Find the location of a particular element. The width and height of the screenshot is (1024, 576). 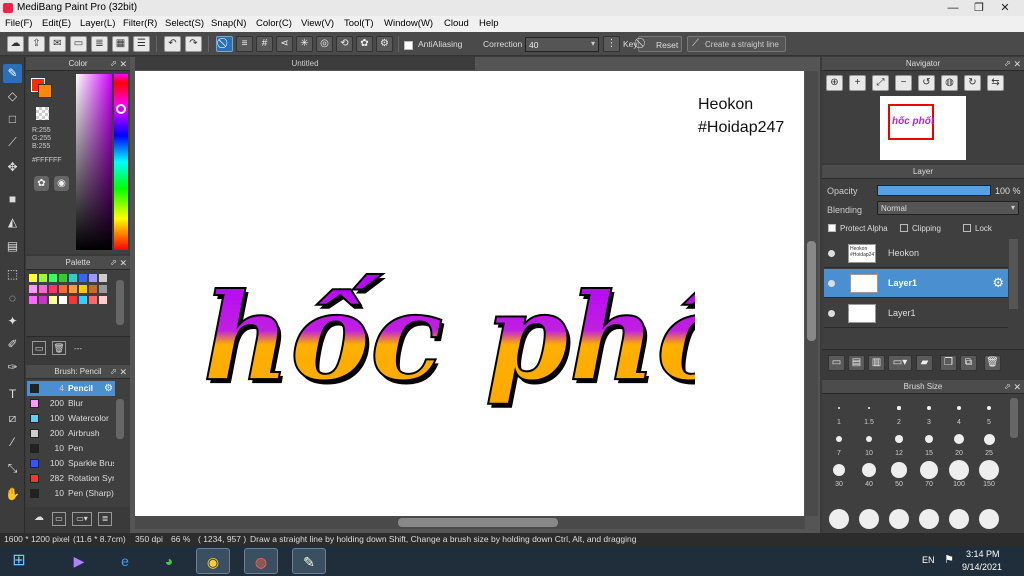

divide-tool-icon: ⧄ is located at coordinates (12, 418).